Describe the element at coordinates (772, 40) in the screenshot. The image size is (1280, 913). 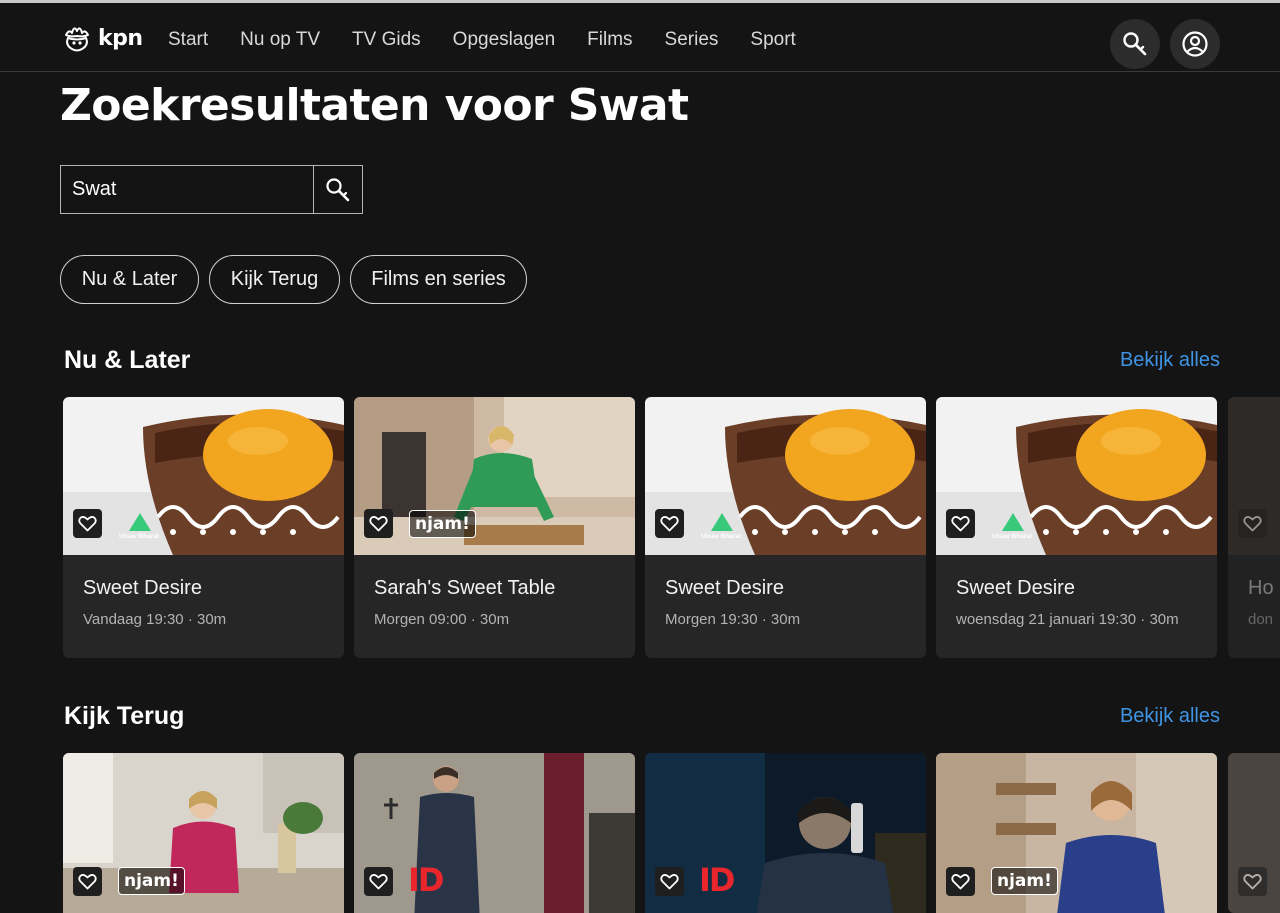
I see `nav-item-sport: Sport` at that location.